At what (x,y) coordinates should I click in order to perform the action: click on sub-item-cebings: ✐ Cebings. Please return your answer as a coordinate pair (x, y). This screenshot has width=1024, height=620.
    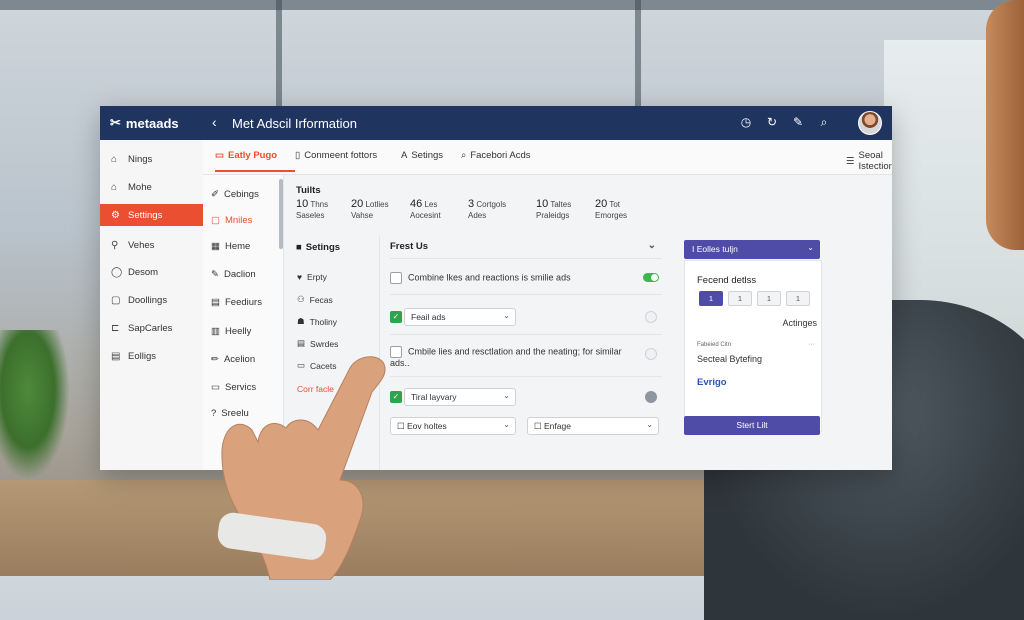
    Looking at the image, I should click on (235, 194).